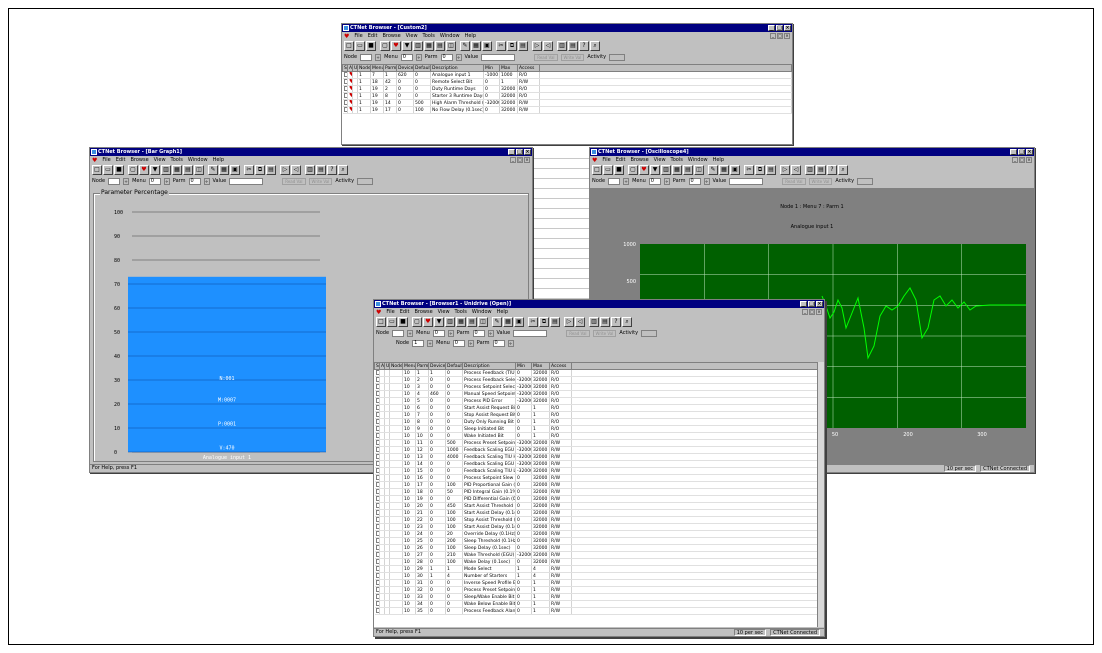 Image resolution: width=1102 pixels, height=653 pixels. I want to click on maximize-button: □, so click(519, 152).